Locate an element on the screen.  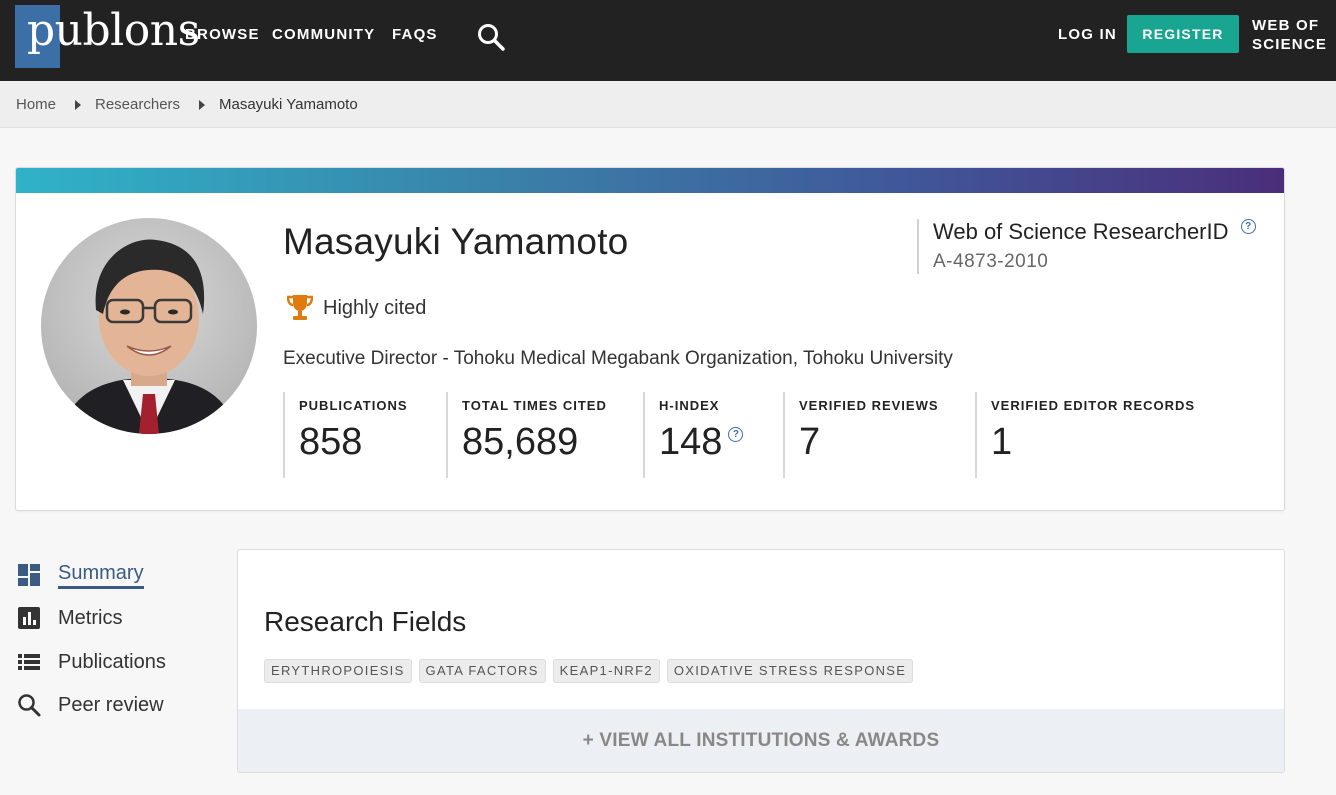
metric-label: VERIFIED REVIEWS is located at coordinates (869, 405).